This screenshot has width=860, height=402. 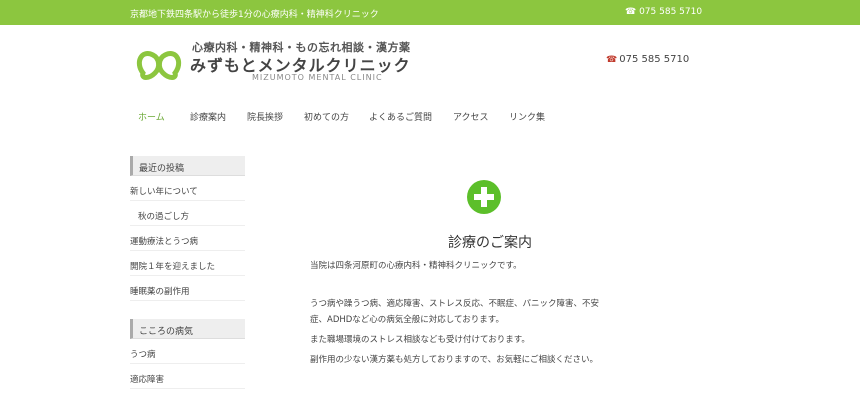 What do you see at coordinates (317, 77) in the screenshot?
I see `clinic-name-en: MIZUMOTO MENTAL CLINIC` at bounding box center [317, 77].